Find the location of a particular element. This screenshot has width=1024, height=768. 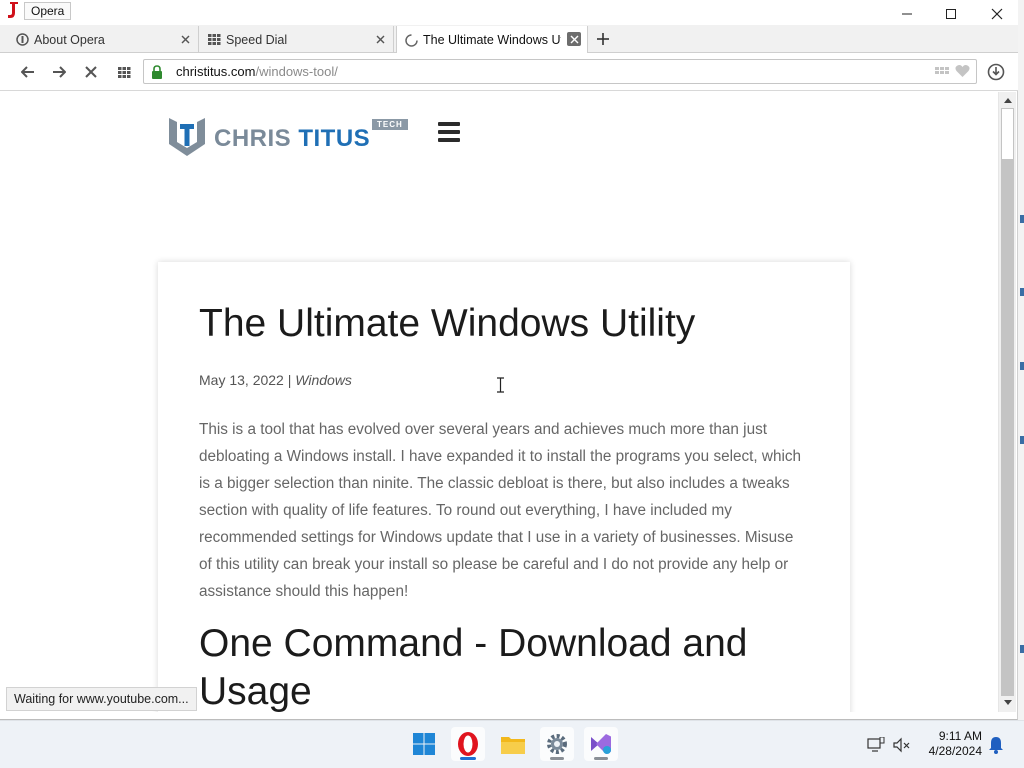

scrollbar-thumb is located at coordinates (1007, 134).